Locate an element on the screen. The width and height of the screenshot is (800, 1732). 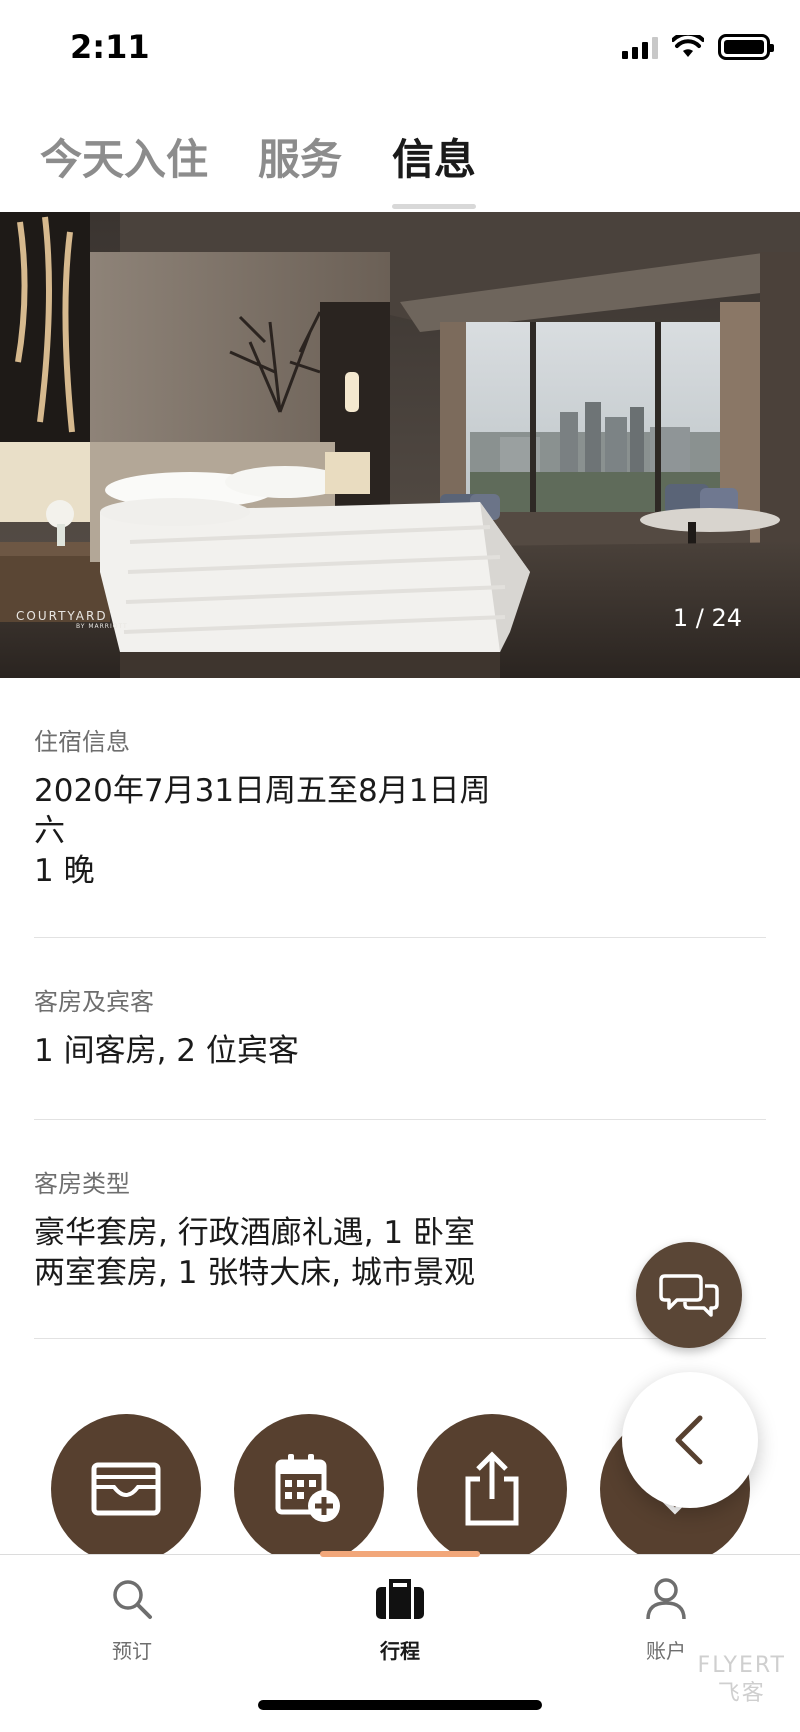
hotel-brand-logo: COURTYARD BY MARRIOTT is located at coordinates (72, 619).